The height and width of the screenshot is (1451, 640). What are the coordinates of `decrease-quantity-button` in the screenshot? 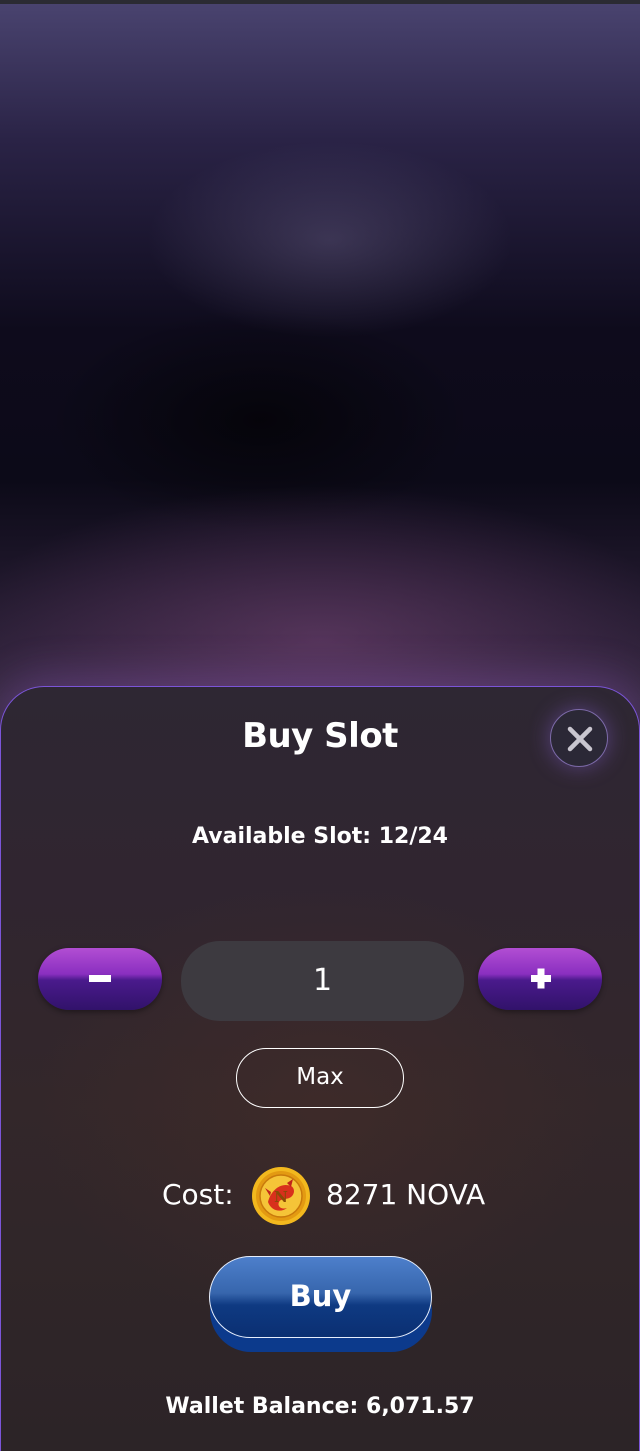 It's located at (100, 979).